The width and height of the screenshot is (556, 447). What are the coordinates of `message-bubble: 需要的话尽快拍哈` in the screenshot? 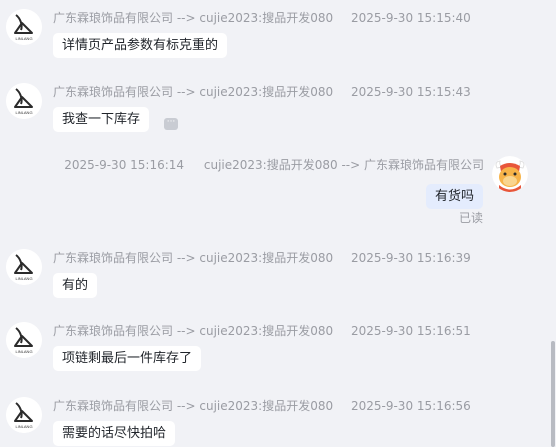 It's located at (114, 433).